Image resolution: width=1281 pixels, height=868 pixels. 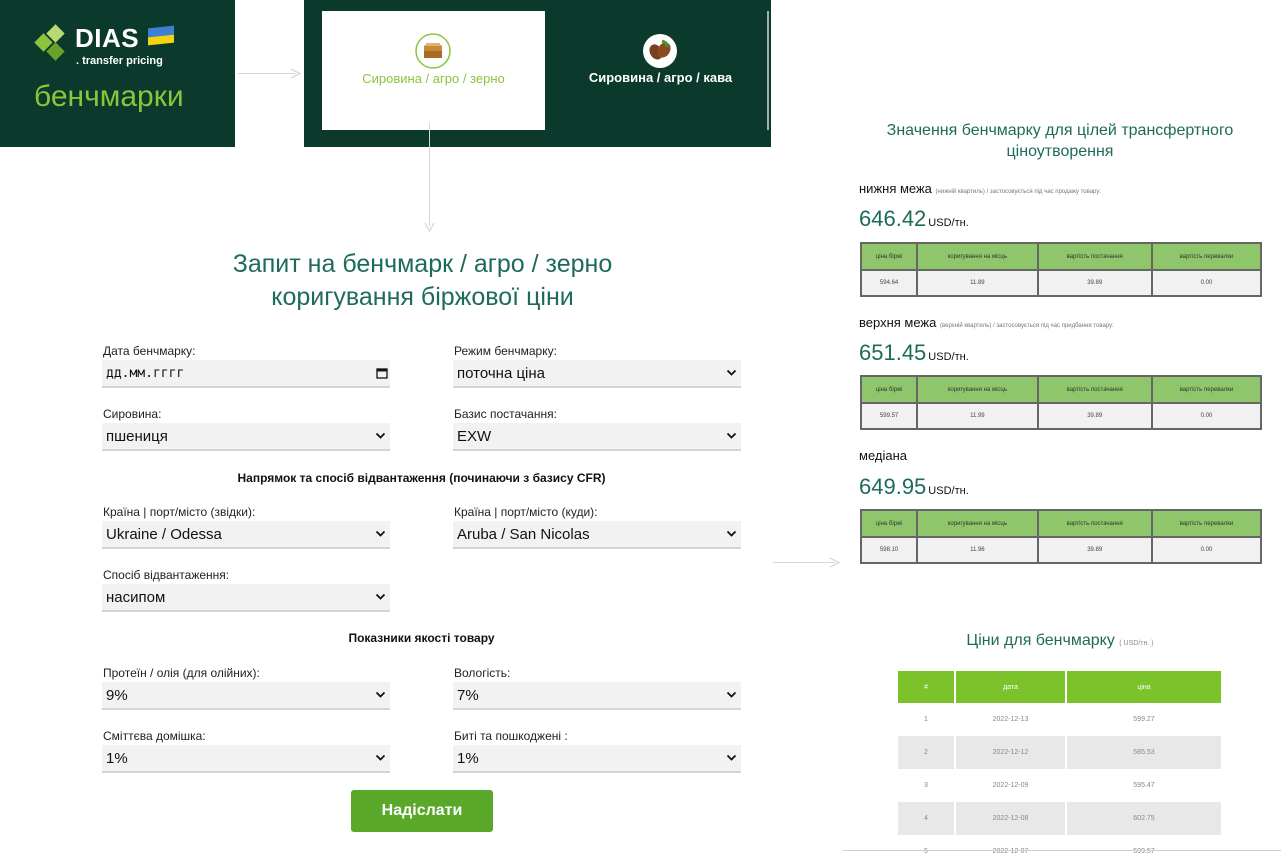 I want to click on prices-unit: ( USD/тн. ), so click(x=1136, y=643).